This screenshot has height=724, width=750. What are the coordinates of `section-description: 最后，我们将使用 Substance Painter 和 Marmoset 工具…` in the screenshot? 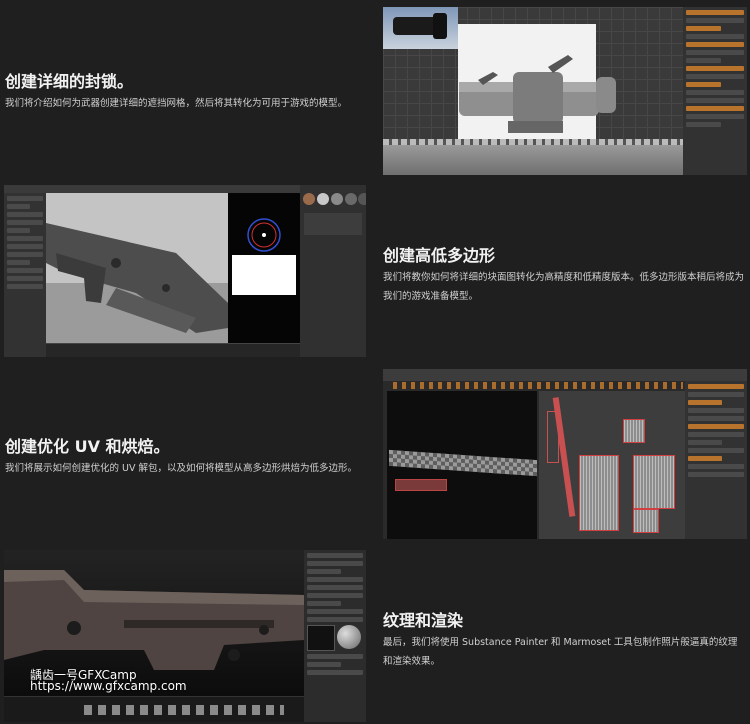 It's located at (560, 652).